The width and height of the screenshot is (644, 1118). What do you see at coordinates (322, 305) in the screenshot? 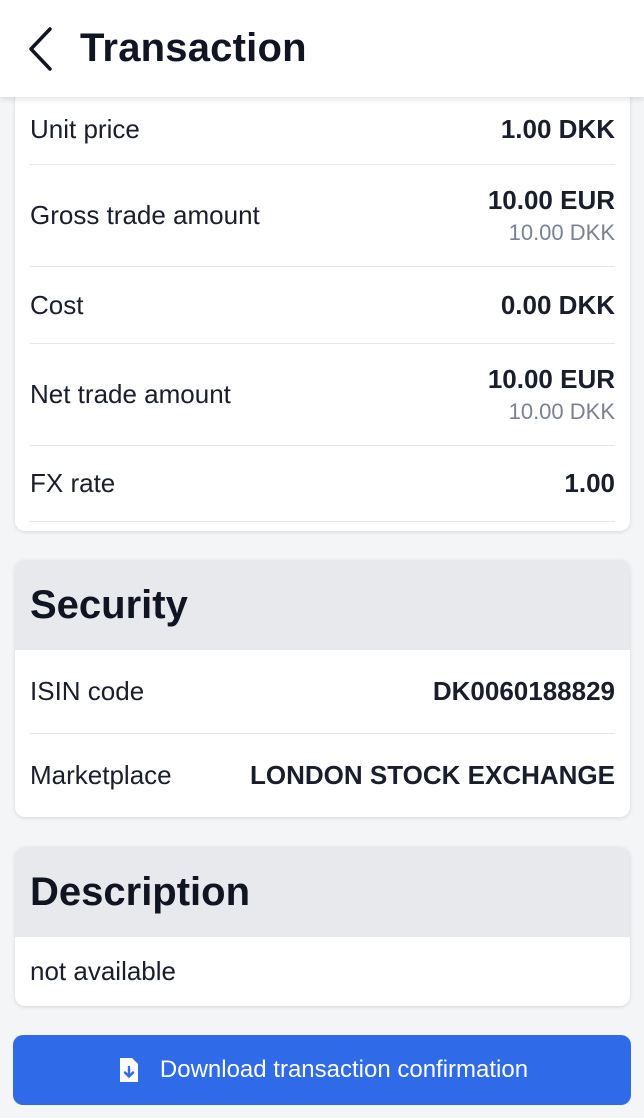
I see `detail-row-cost: Cost 0.00 DKK` at bounding box center [322, 305].